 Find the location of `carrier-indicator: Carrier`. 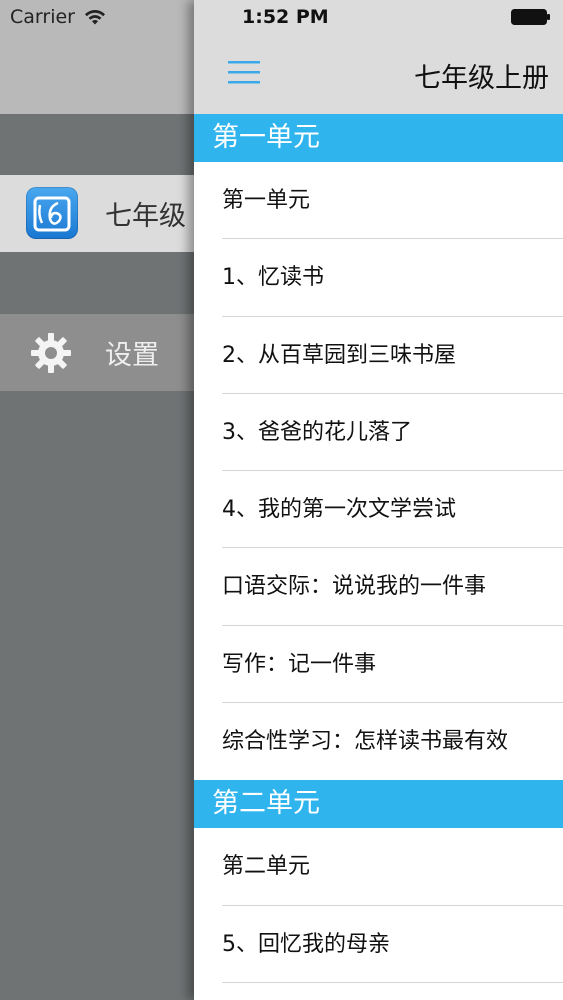

carrier-indicator: Carrier is located at coordinates (58, 17).